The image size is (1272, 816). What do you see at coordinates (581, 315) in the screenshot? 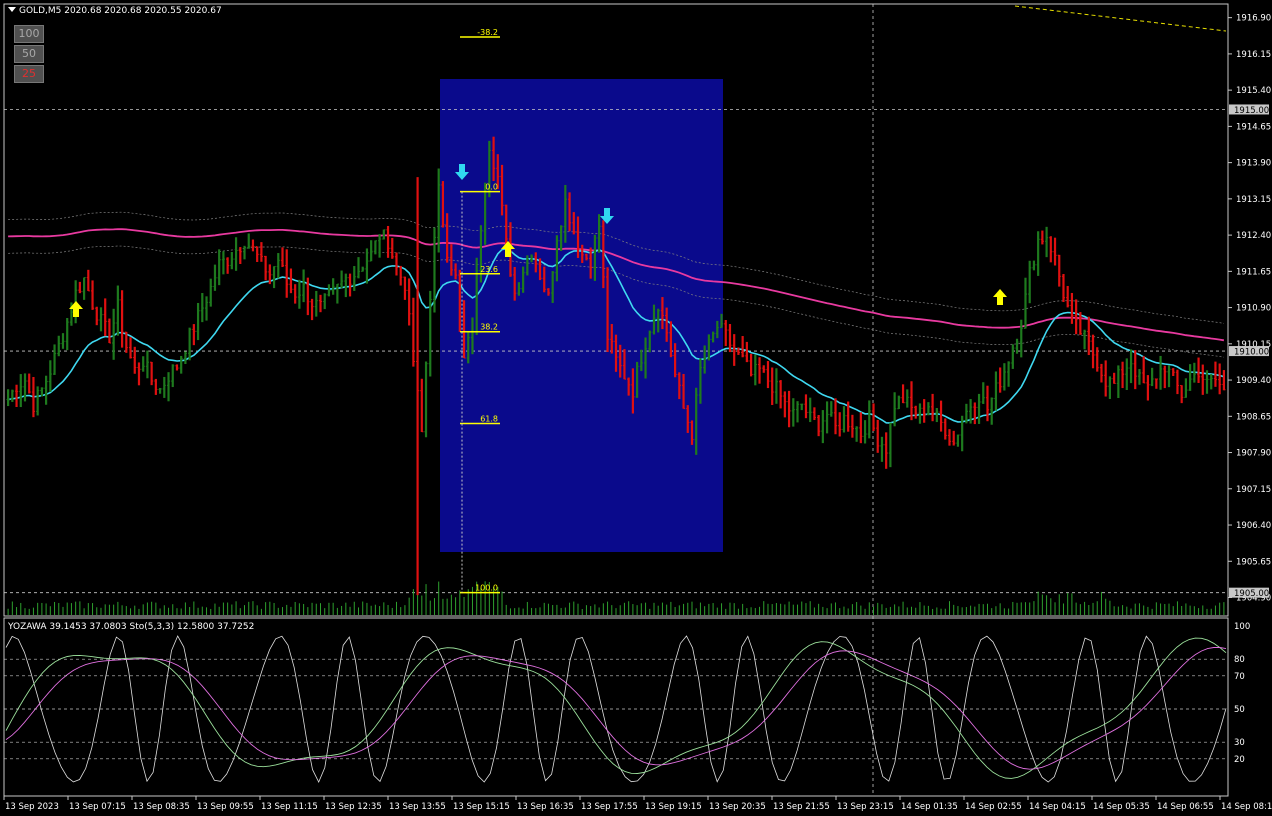
I see `highlight-rectangle` at bounding box center [581, 315].